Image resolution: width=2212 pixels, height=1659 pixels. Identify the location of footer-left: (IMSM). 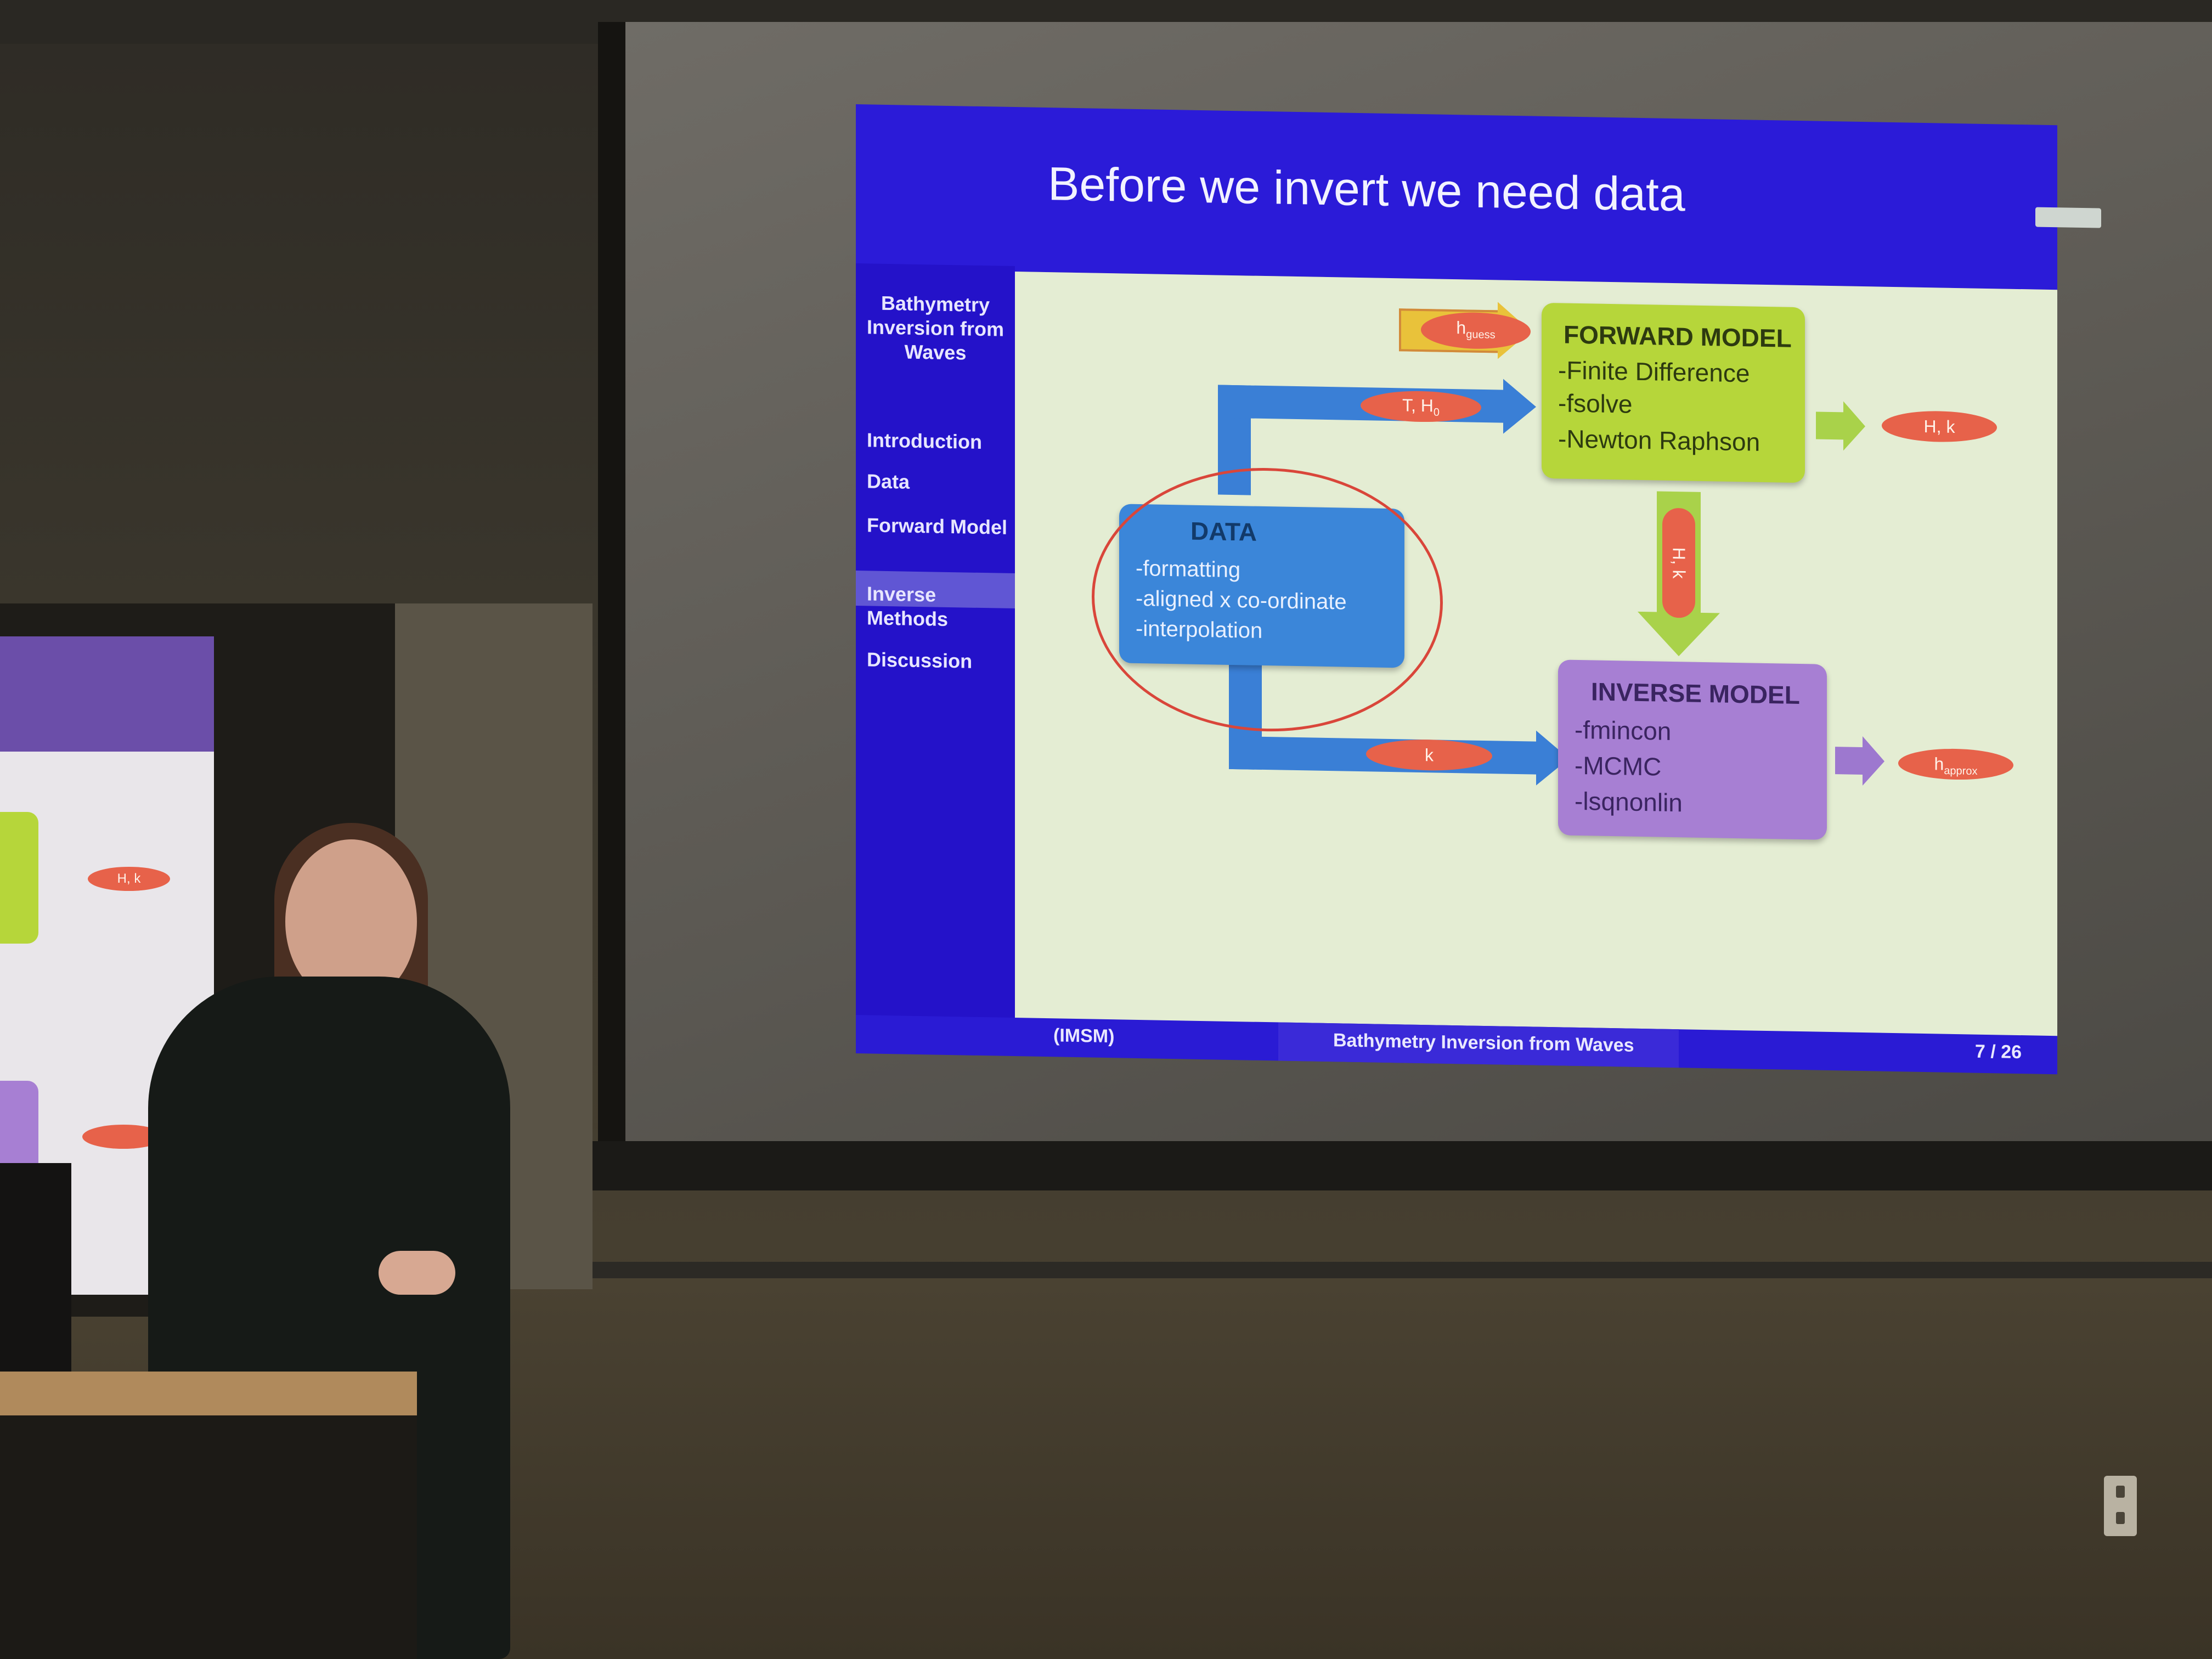
(1084, 1036).